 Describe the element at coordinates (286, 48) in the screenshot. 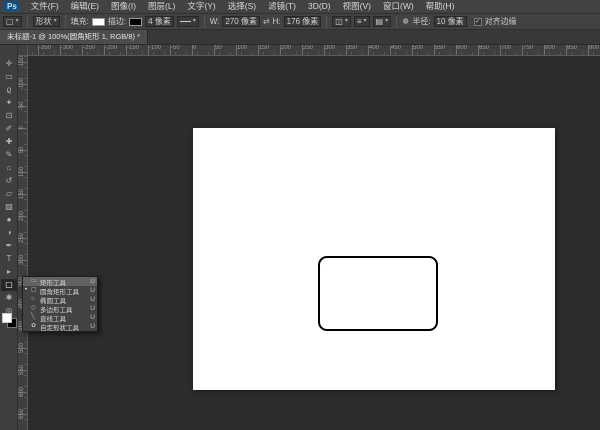

I see `ruler-label: 200` at that location.